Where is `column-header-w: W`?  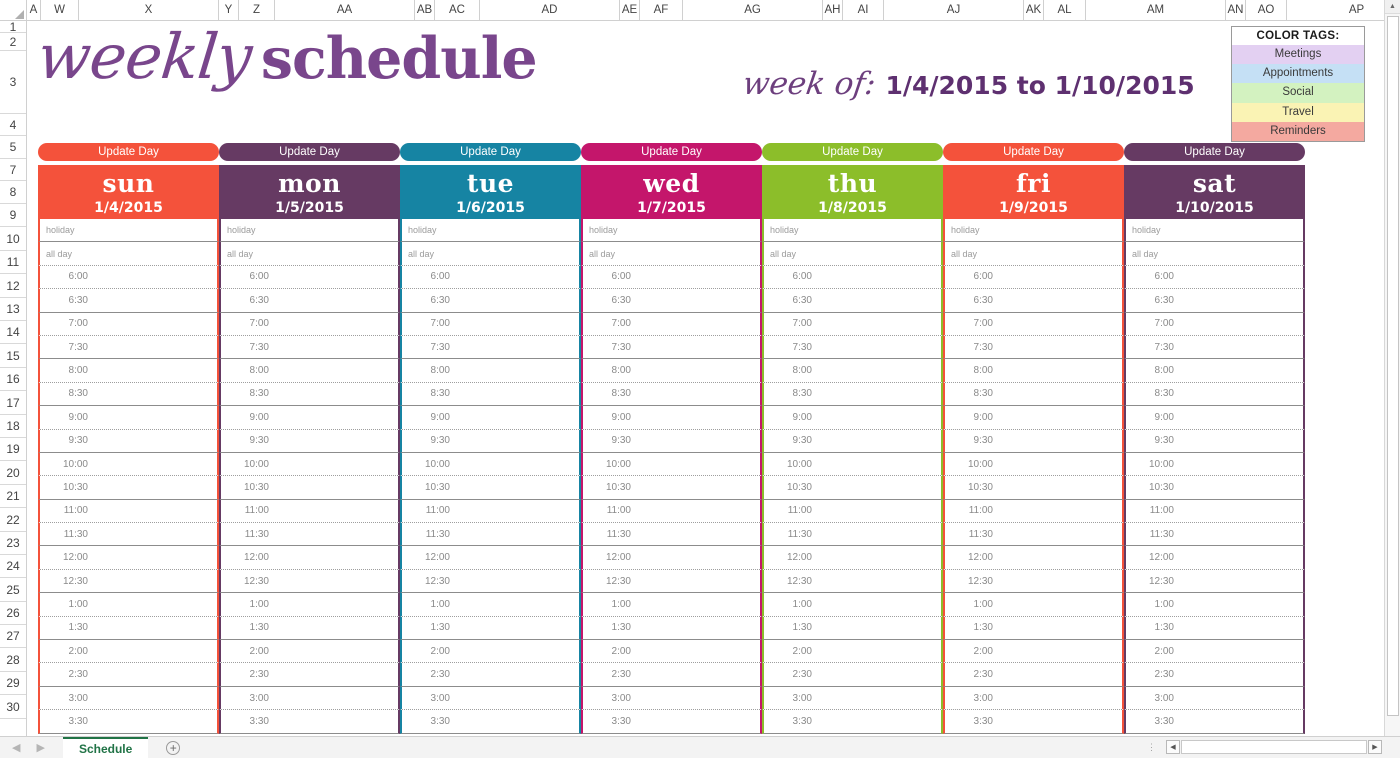
column-header-w: W is located at coordinates (60, 10).